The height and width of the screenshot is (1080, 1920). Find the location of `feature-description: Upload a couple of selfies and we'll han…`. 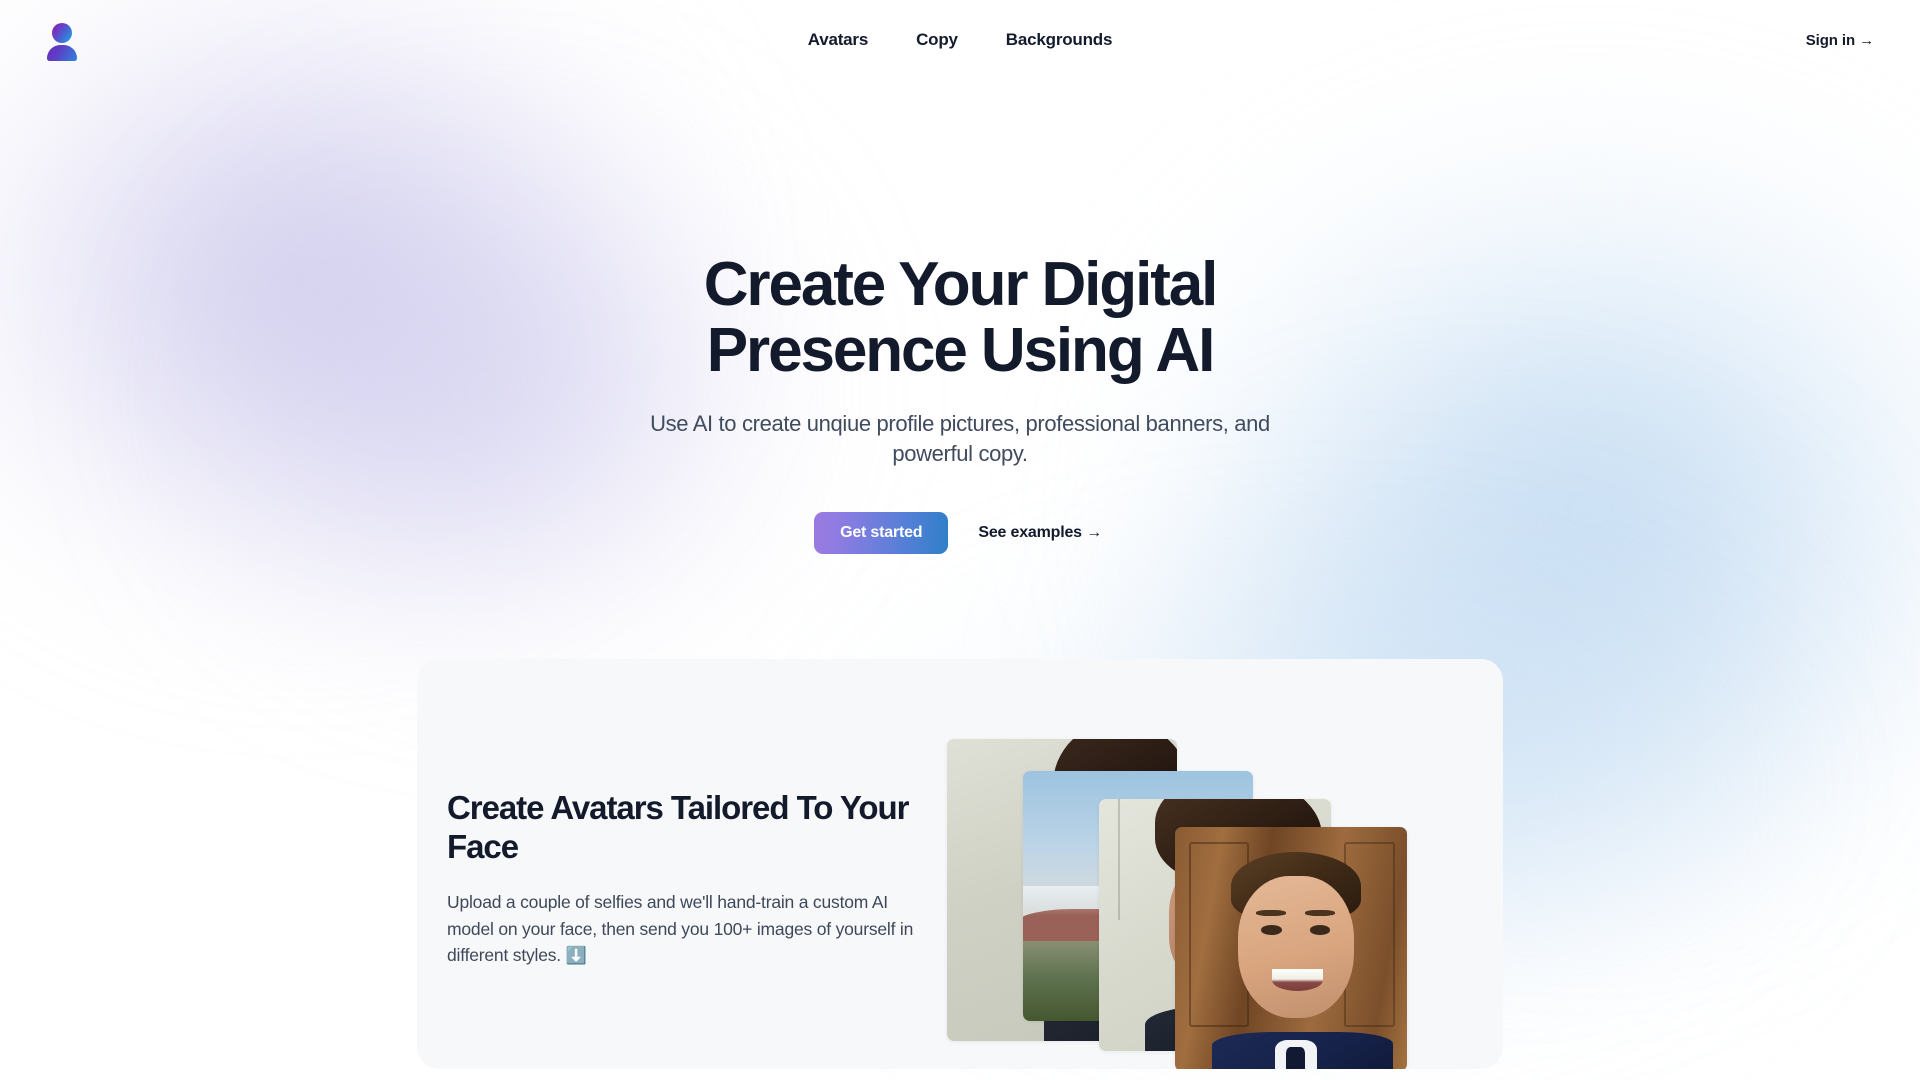

feature-description: Upload a couple of selfies and we'll han… is located at coordinates (692, 929).